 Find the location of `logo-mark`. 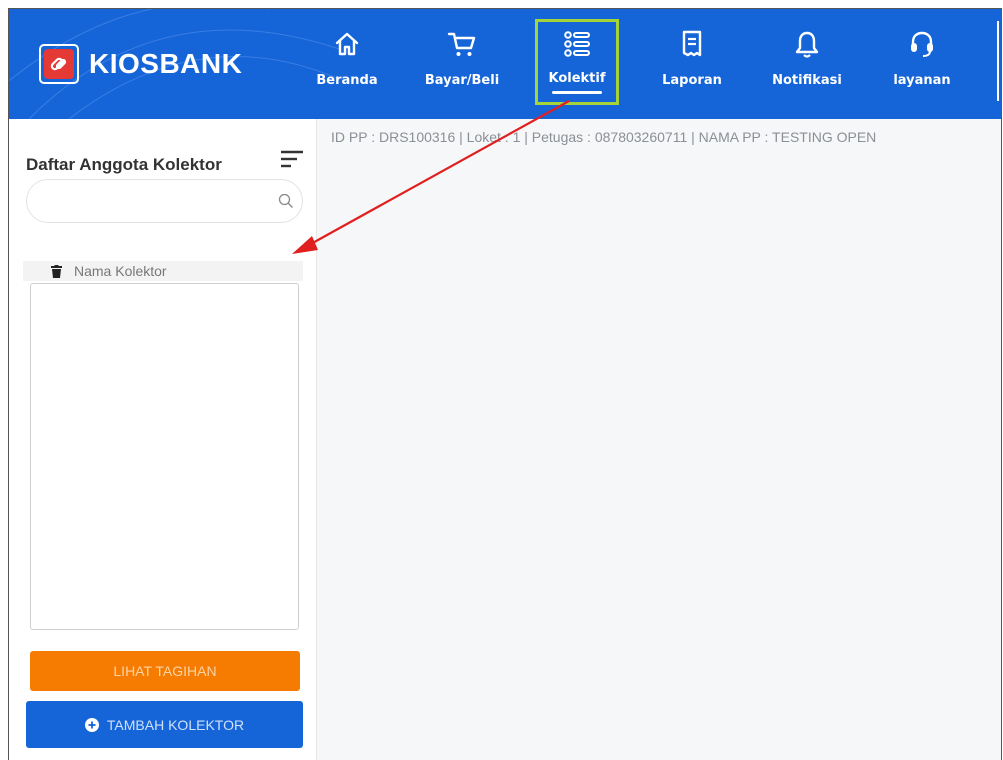

logo-mark is located at coordinates (59, 64).